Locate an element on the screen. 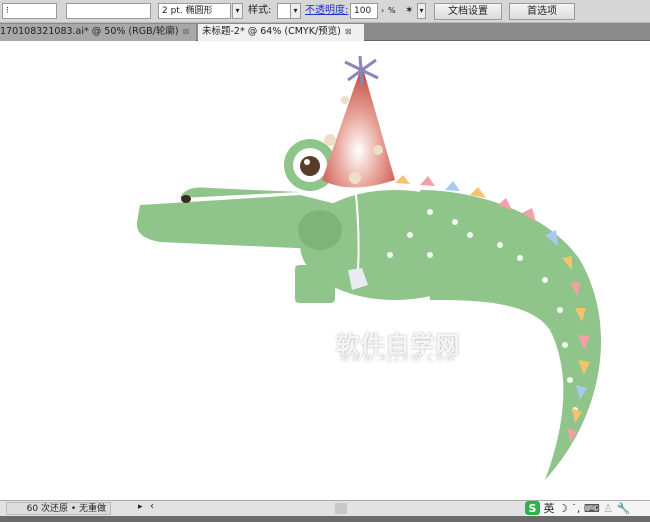  status-menu-arrow-icon: ▸ is located at coordinates (140, 507).